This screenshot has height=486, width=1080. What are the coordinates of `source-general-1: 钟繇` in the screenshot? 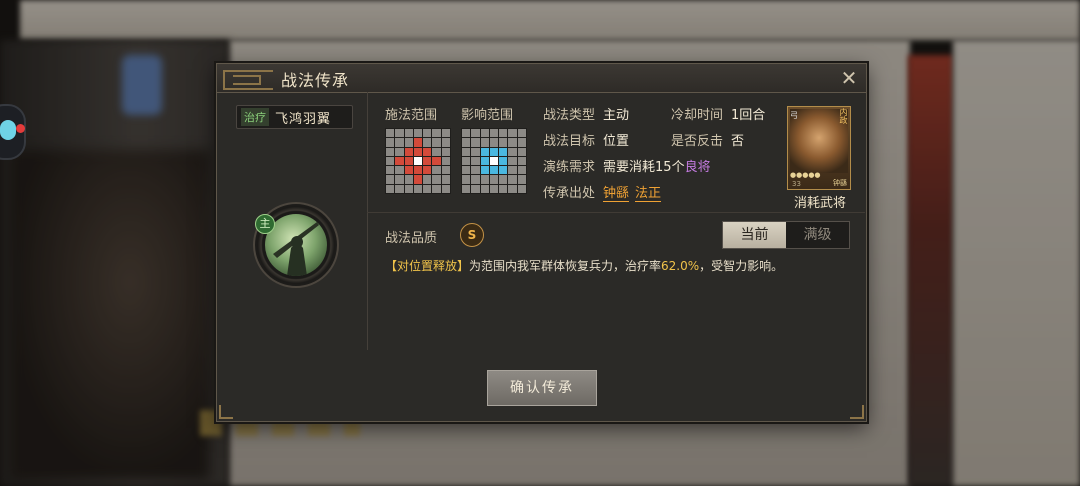 It's located at (616, 194).